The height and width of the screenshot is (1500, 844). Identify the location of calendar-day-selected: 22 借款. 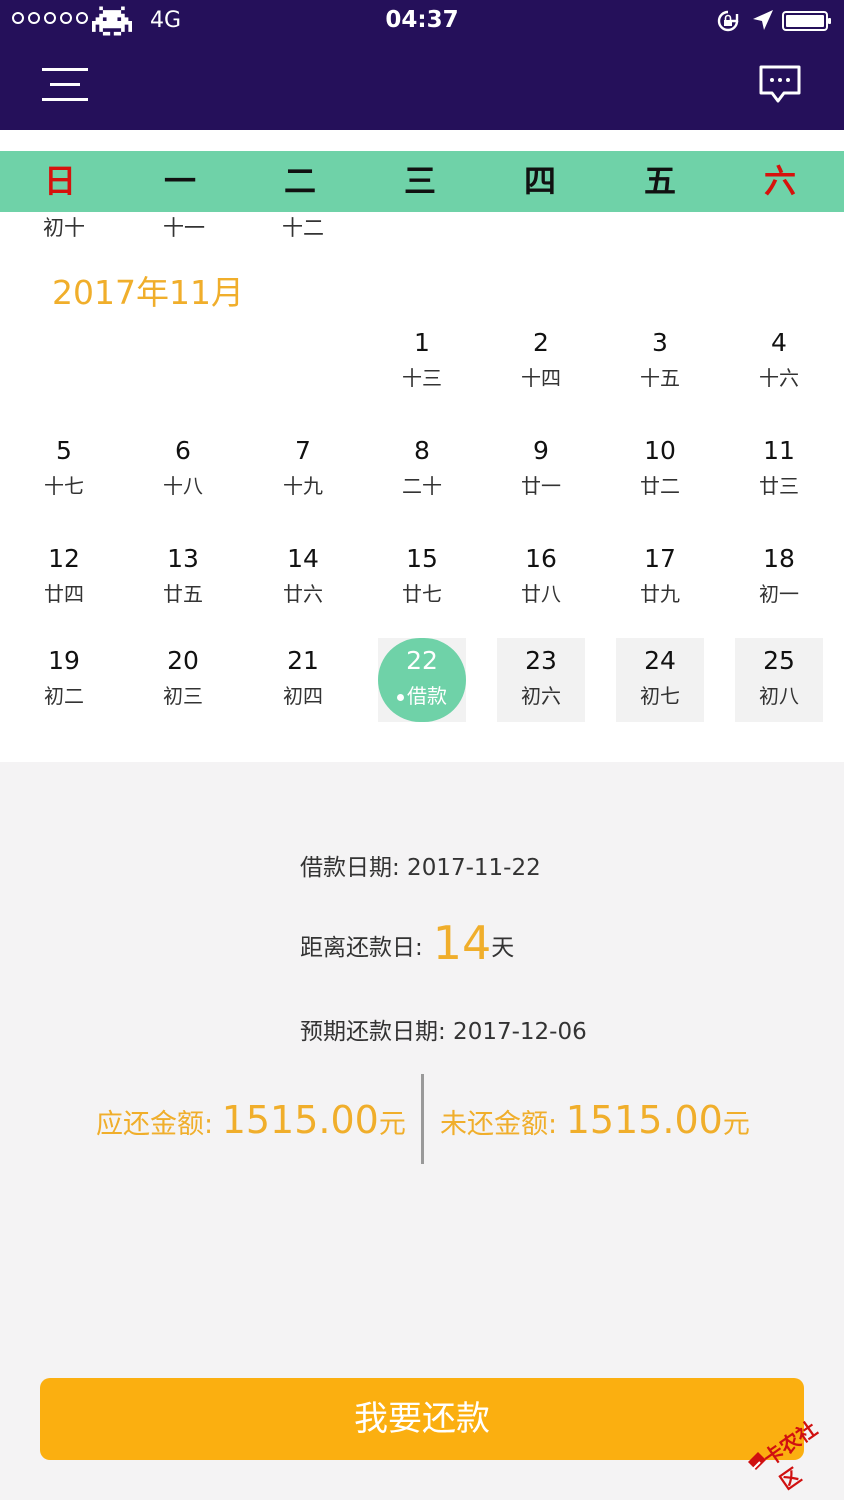
(422, 680).